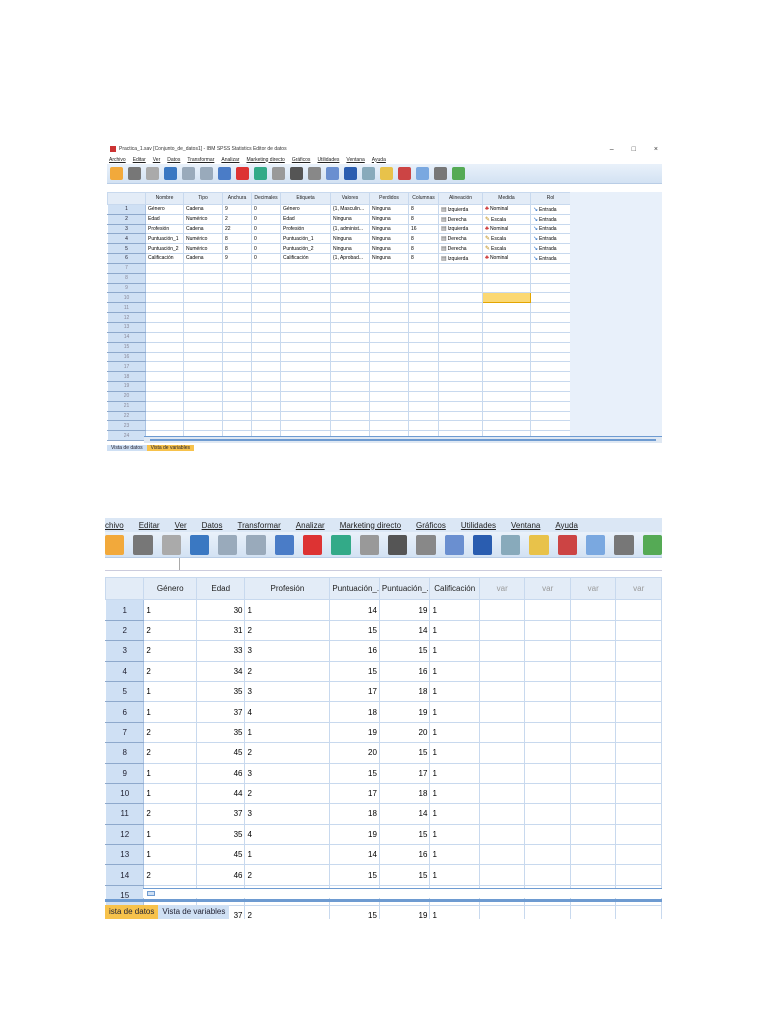  Describe the element at coordinates (506, 298) in the screenshot. I see `selected-cell` at that location.